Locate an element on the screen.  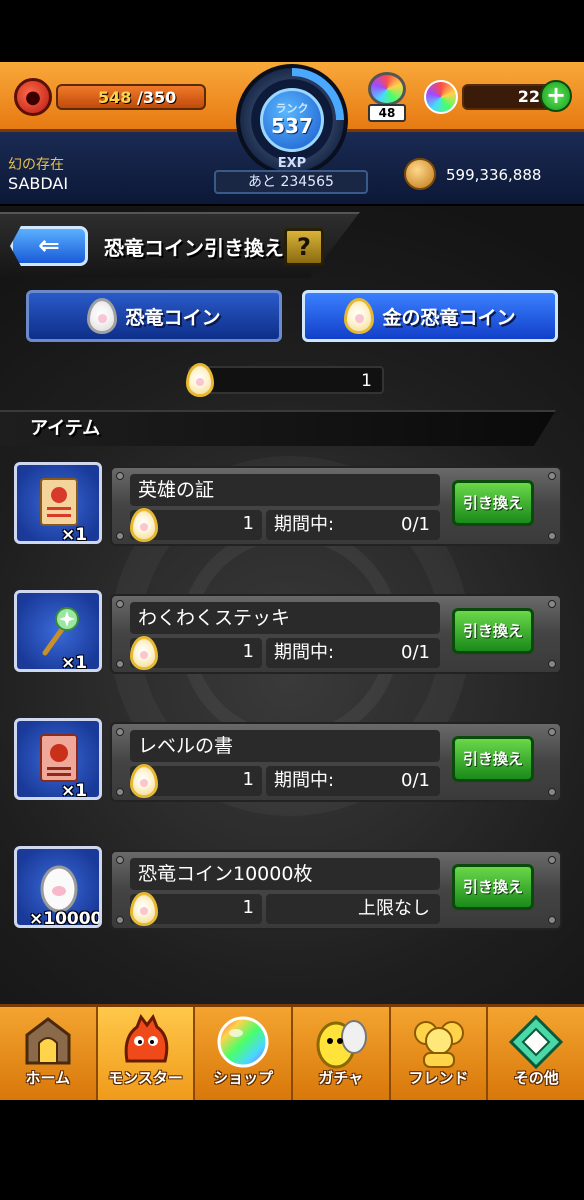
nav-monster: モンスター is located at coordinates (146, 1053).